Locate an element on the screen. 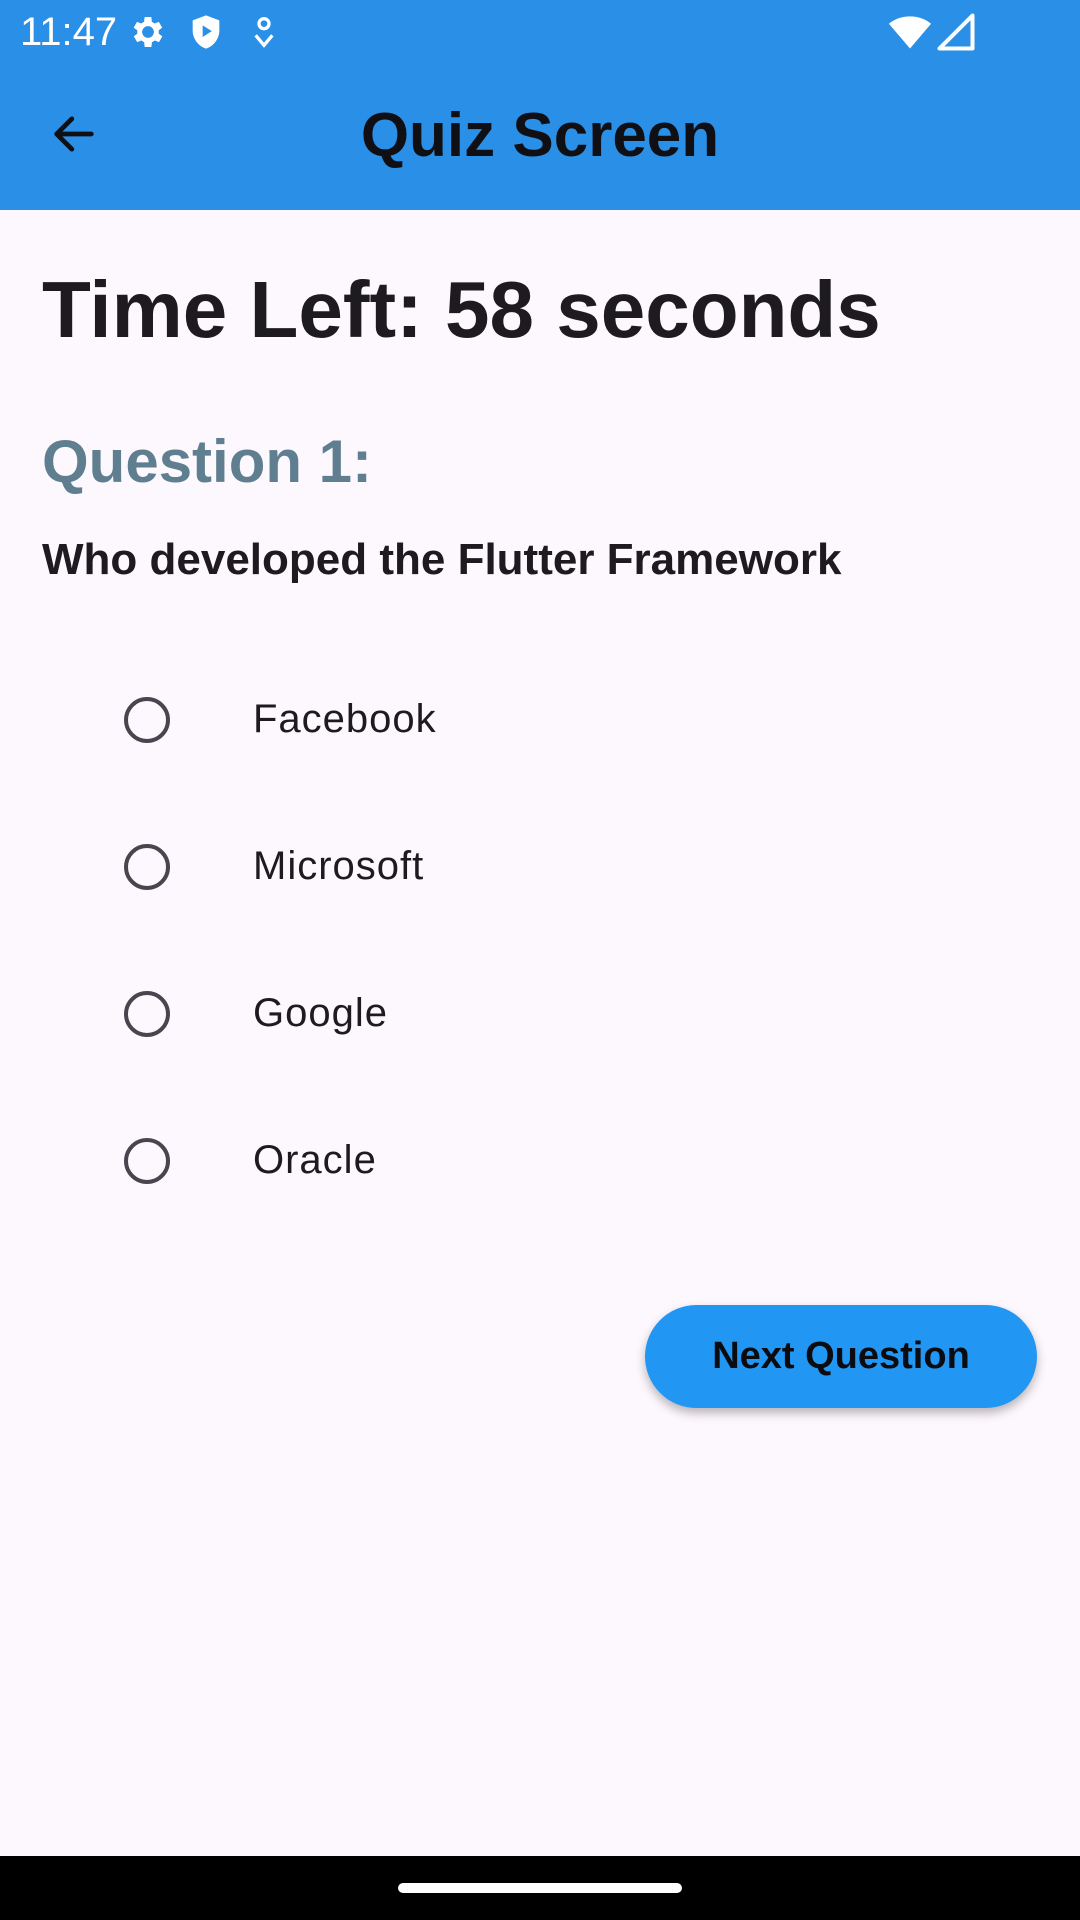 This screenshot has width=1080, height=1920. app-bar: 11:47 Quiz Screen is located at coordinates (540, 105).